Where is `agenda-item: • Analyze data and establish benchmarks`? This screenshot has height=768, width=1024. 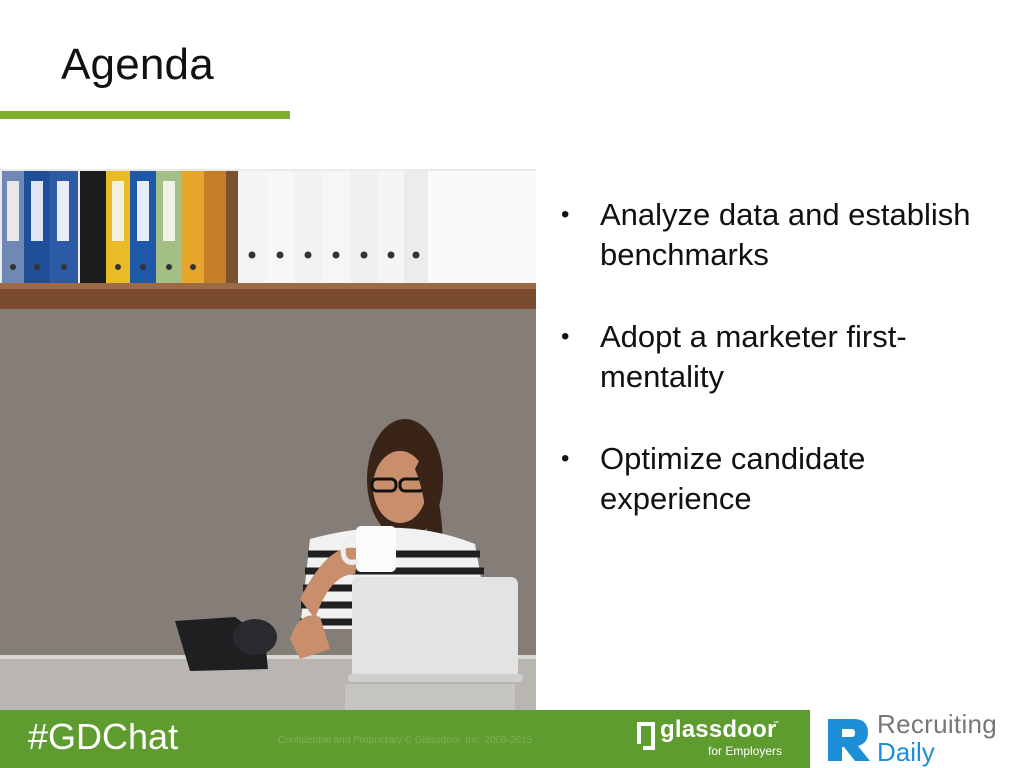 agenda-item: • Analyze data and establish benchmarks is located at coordinates (776, 235).